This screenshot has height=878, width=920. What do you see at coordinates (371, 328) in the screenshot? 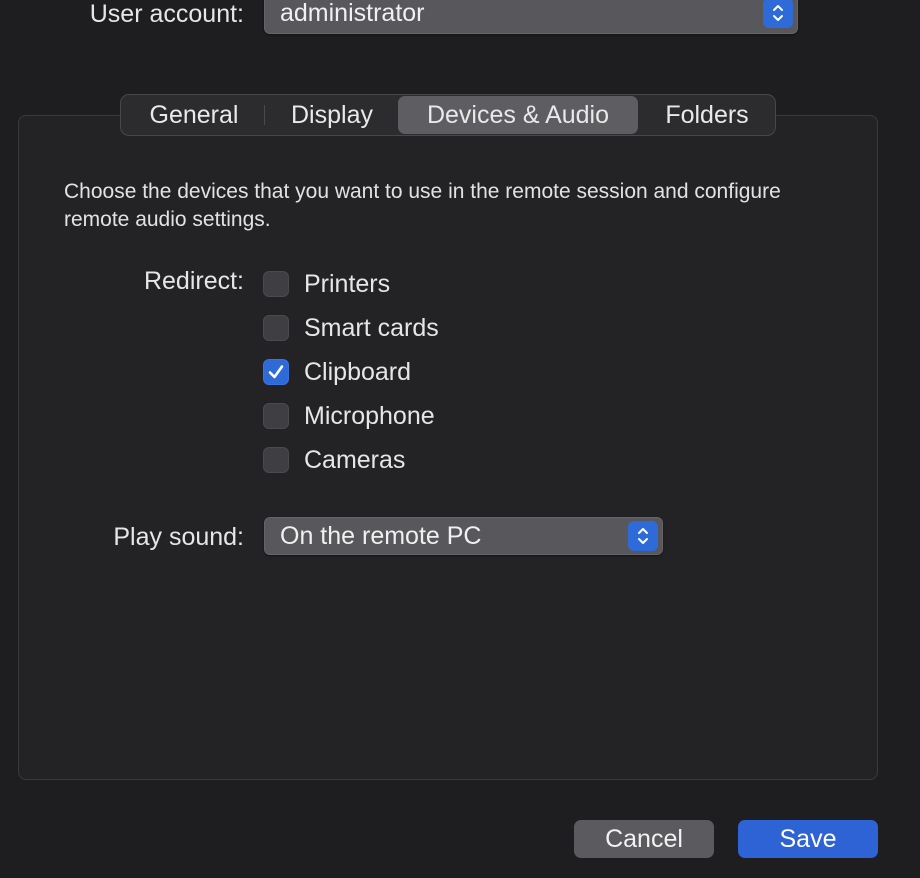
I see `checkbox-label: Smart cards` at bounding box center [371, 328].